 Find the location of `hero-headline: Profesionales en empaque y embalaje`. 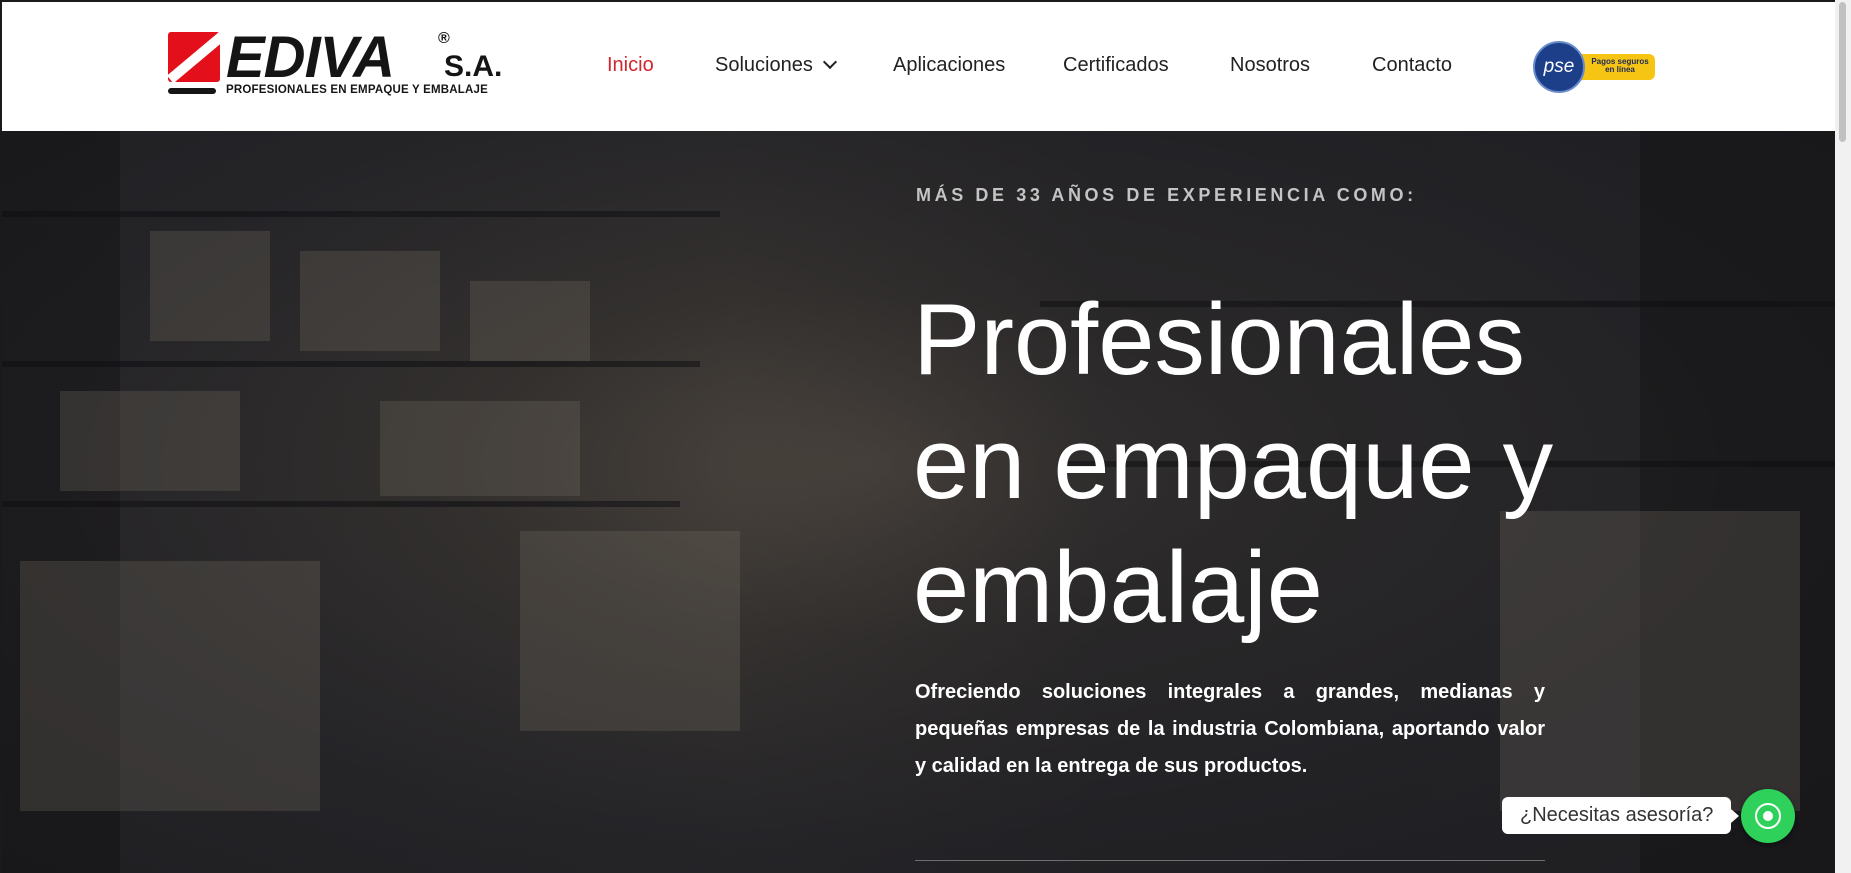

hero-headline: Profesionales en empaque y embalaje is located at coordinates (1233, 464).